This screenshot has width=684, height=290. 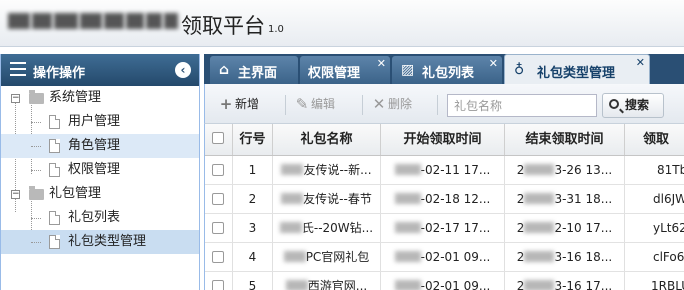 I want to click on edit-icon: ✎, so click(x=302, y=104).